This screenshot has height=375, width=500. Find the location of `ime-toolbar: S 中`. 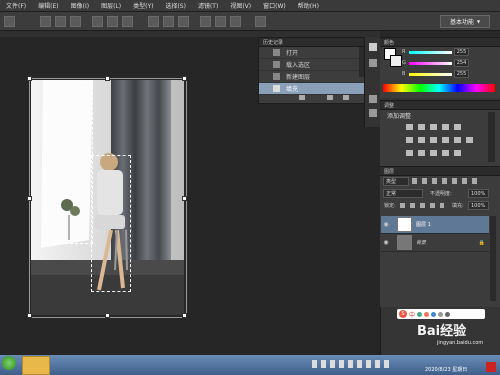

ime-toolbar: S 中 is located at coordinates (441, 314).